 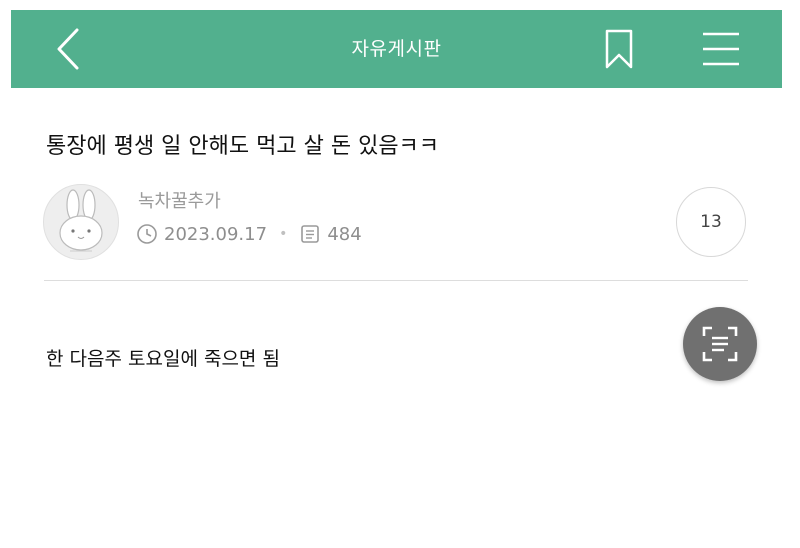 I want to click on comment-count-button: 13, so click(x=711, y=222).